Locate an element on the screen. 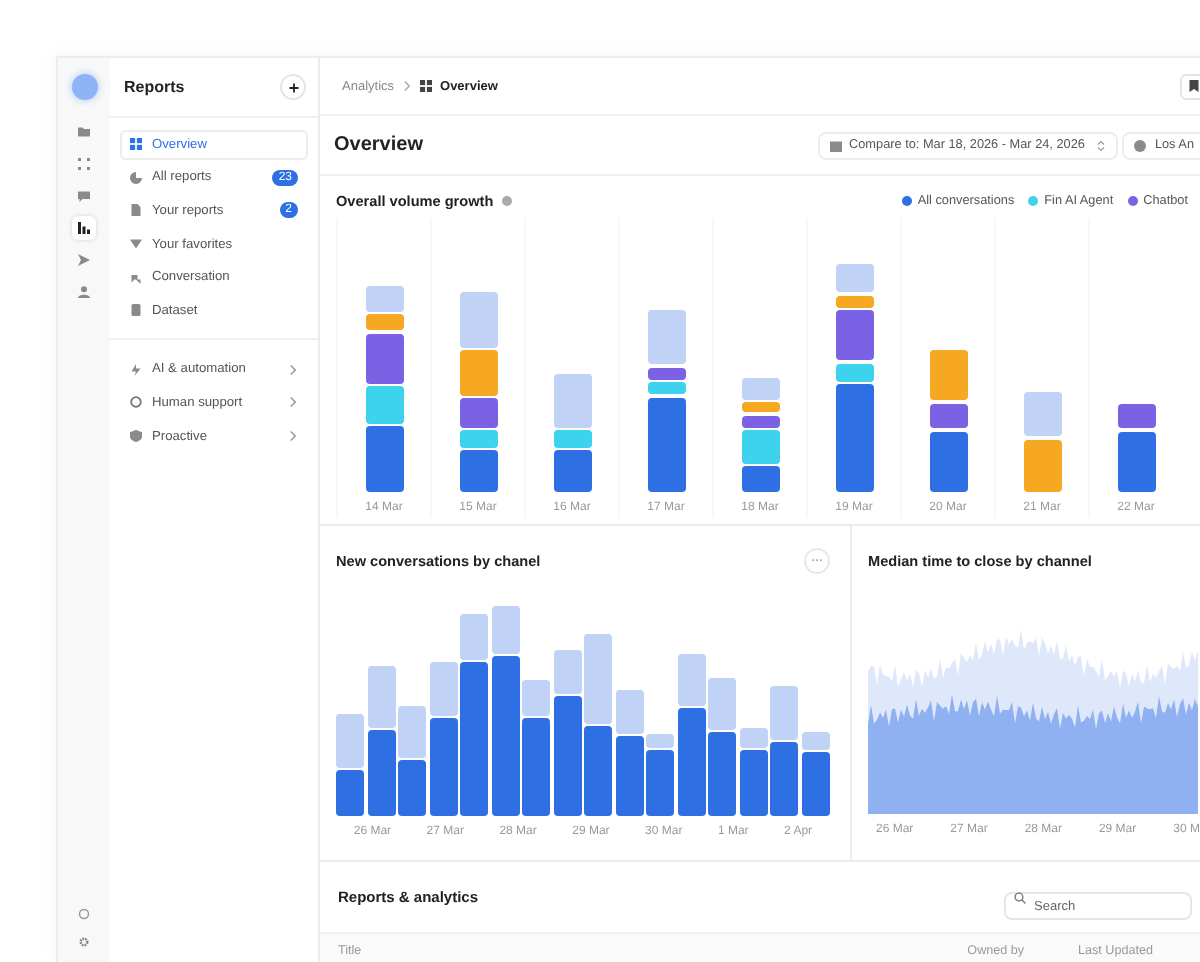 Image resolution: width=1200 pixels, height=962 pixels. logo-icon is located at coordinates (84, 87).